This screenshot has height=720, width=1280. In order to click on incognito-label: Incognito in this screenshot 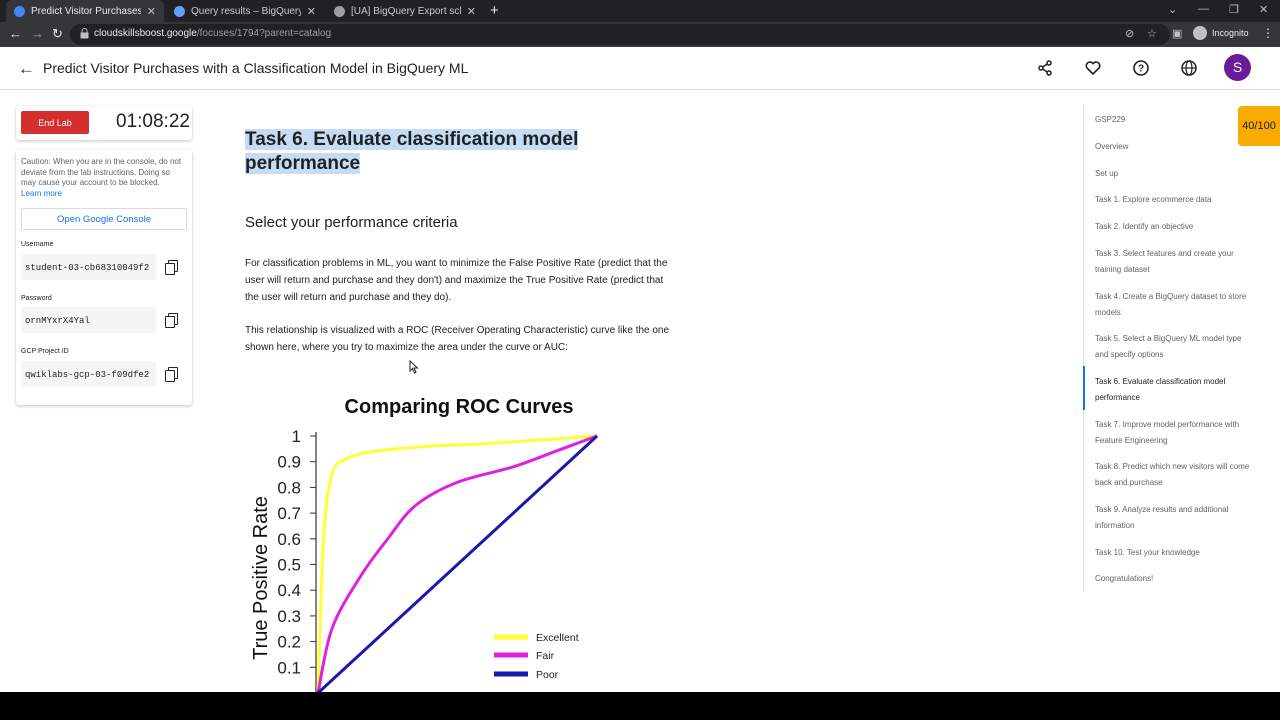, I will do `click(1230, 33)`.